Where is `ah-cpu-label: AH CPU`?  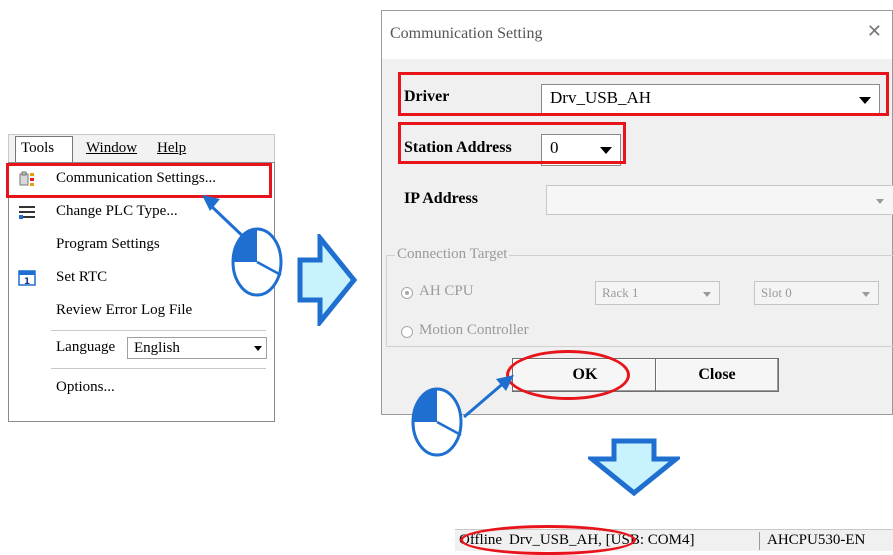
ah-cpu-label: AH CPU is located at coordinates (446, 291).